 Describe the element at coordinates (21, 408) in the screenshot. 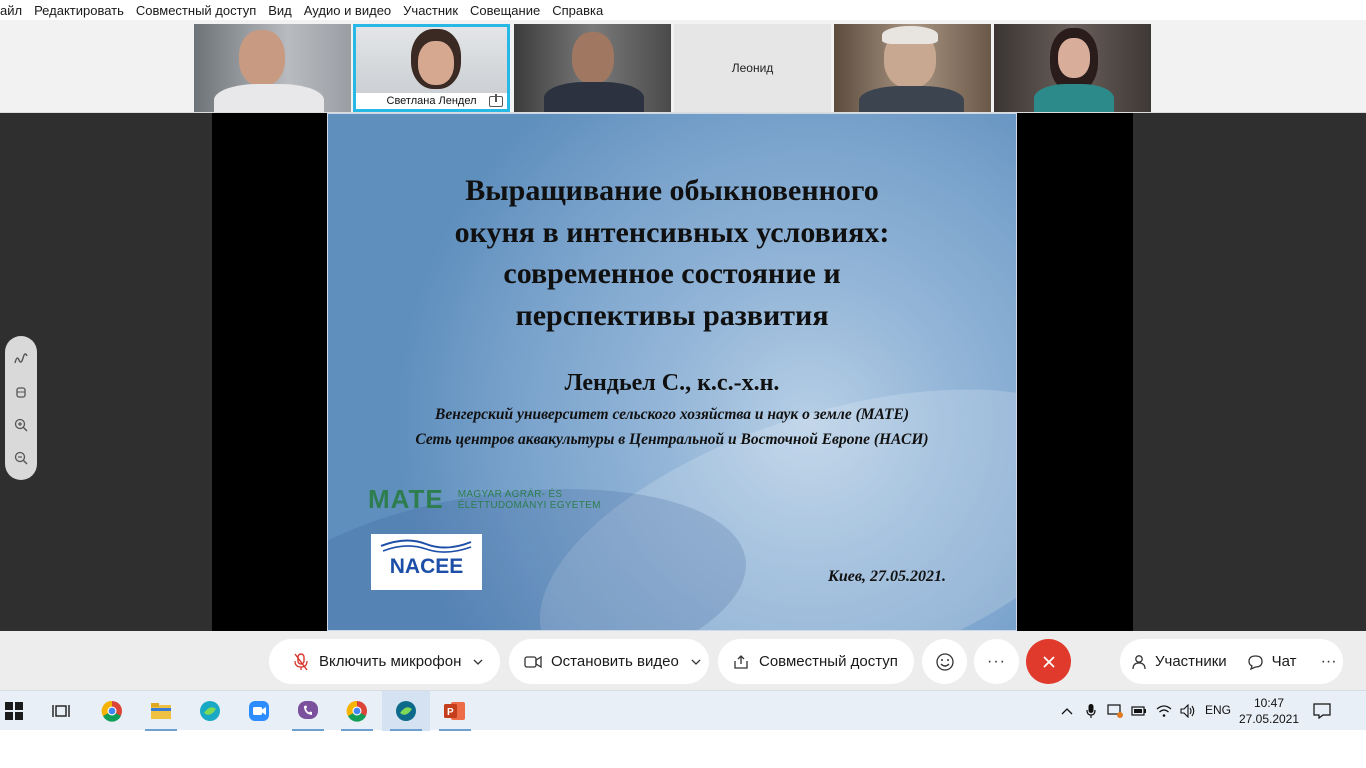

I see `annotation-toolbar` at that location.